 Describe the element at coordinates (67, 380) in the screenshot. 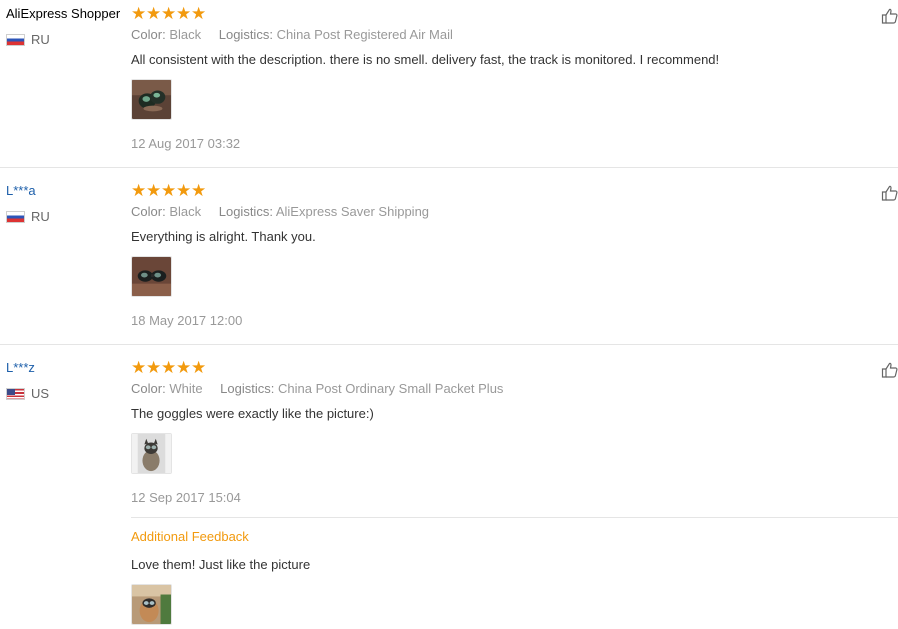

I see `reviewer-info: L***z US` at that location.